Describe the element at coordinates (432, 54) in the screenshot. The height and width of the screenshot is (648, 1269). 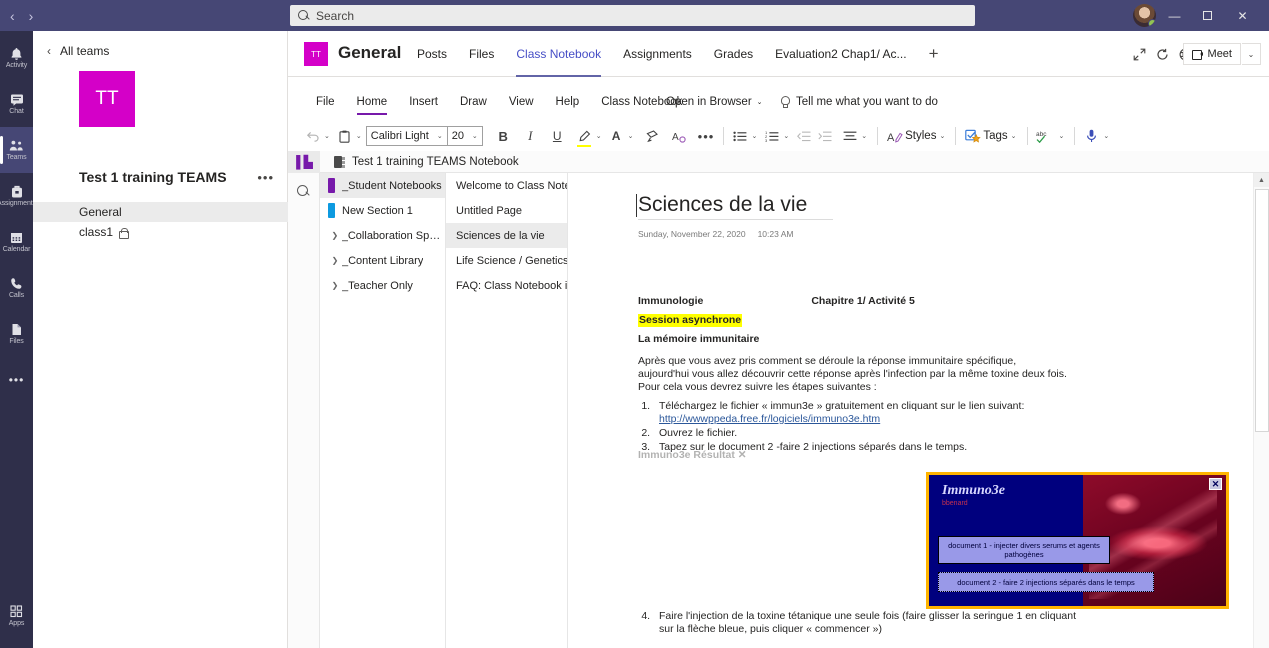
I see `tab-posts: Posts` at that location.